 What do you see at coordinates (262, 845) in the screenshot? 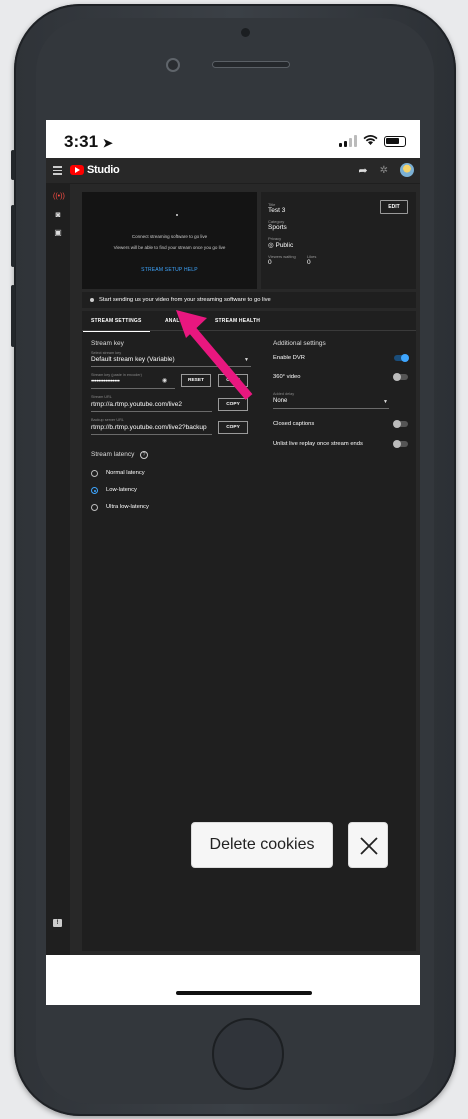
I see `delete-cookies-button: Delete cookies` at bounding box center [262, 845].